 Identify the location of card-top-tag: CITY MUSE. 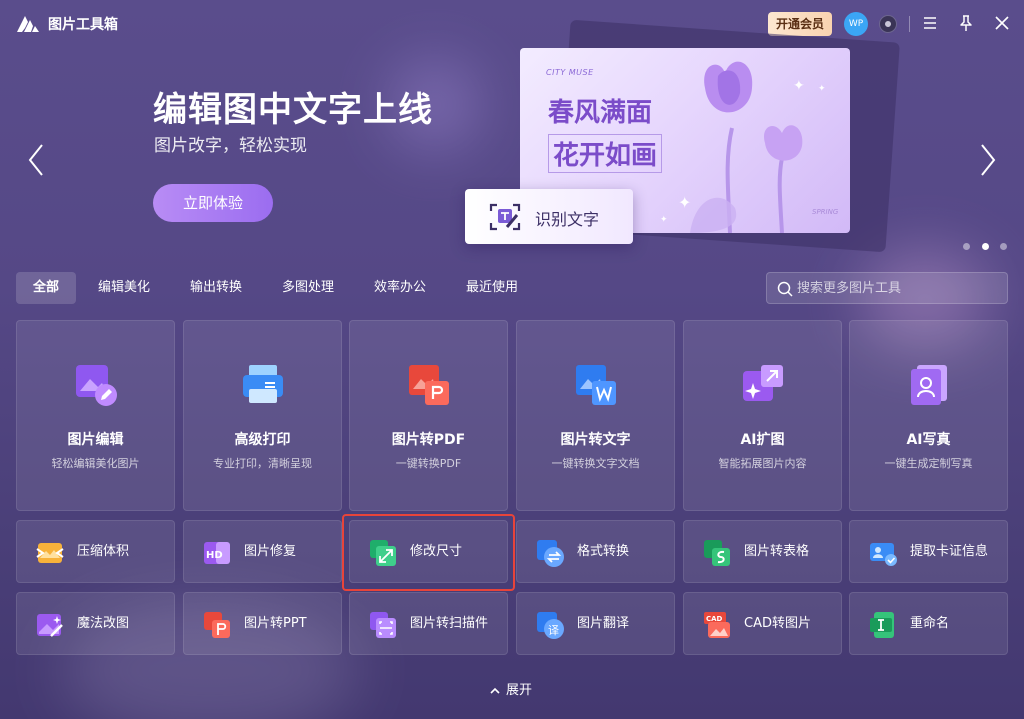
(570, 72).